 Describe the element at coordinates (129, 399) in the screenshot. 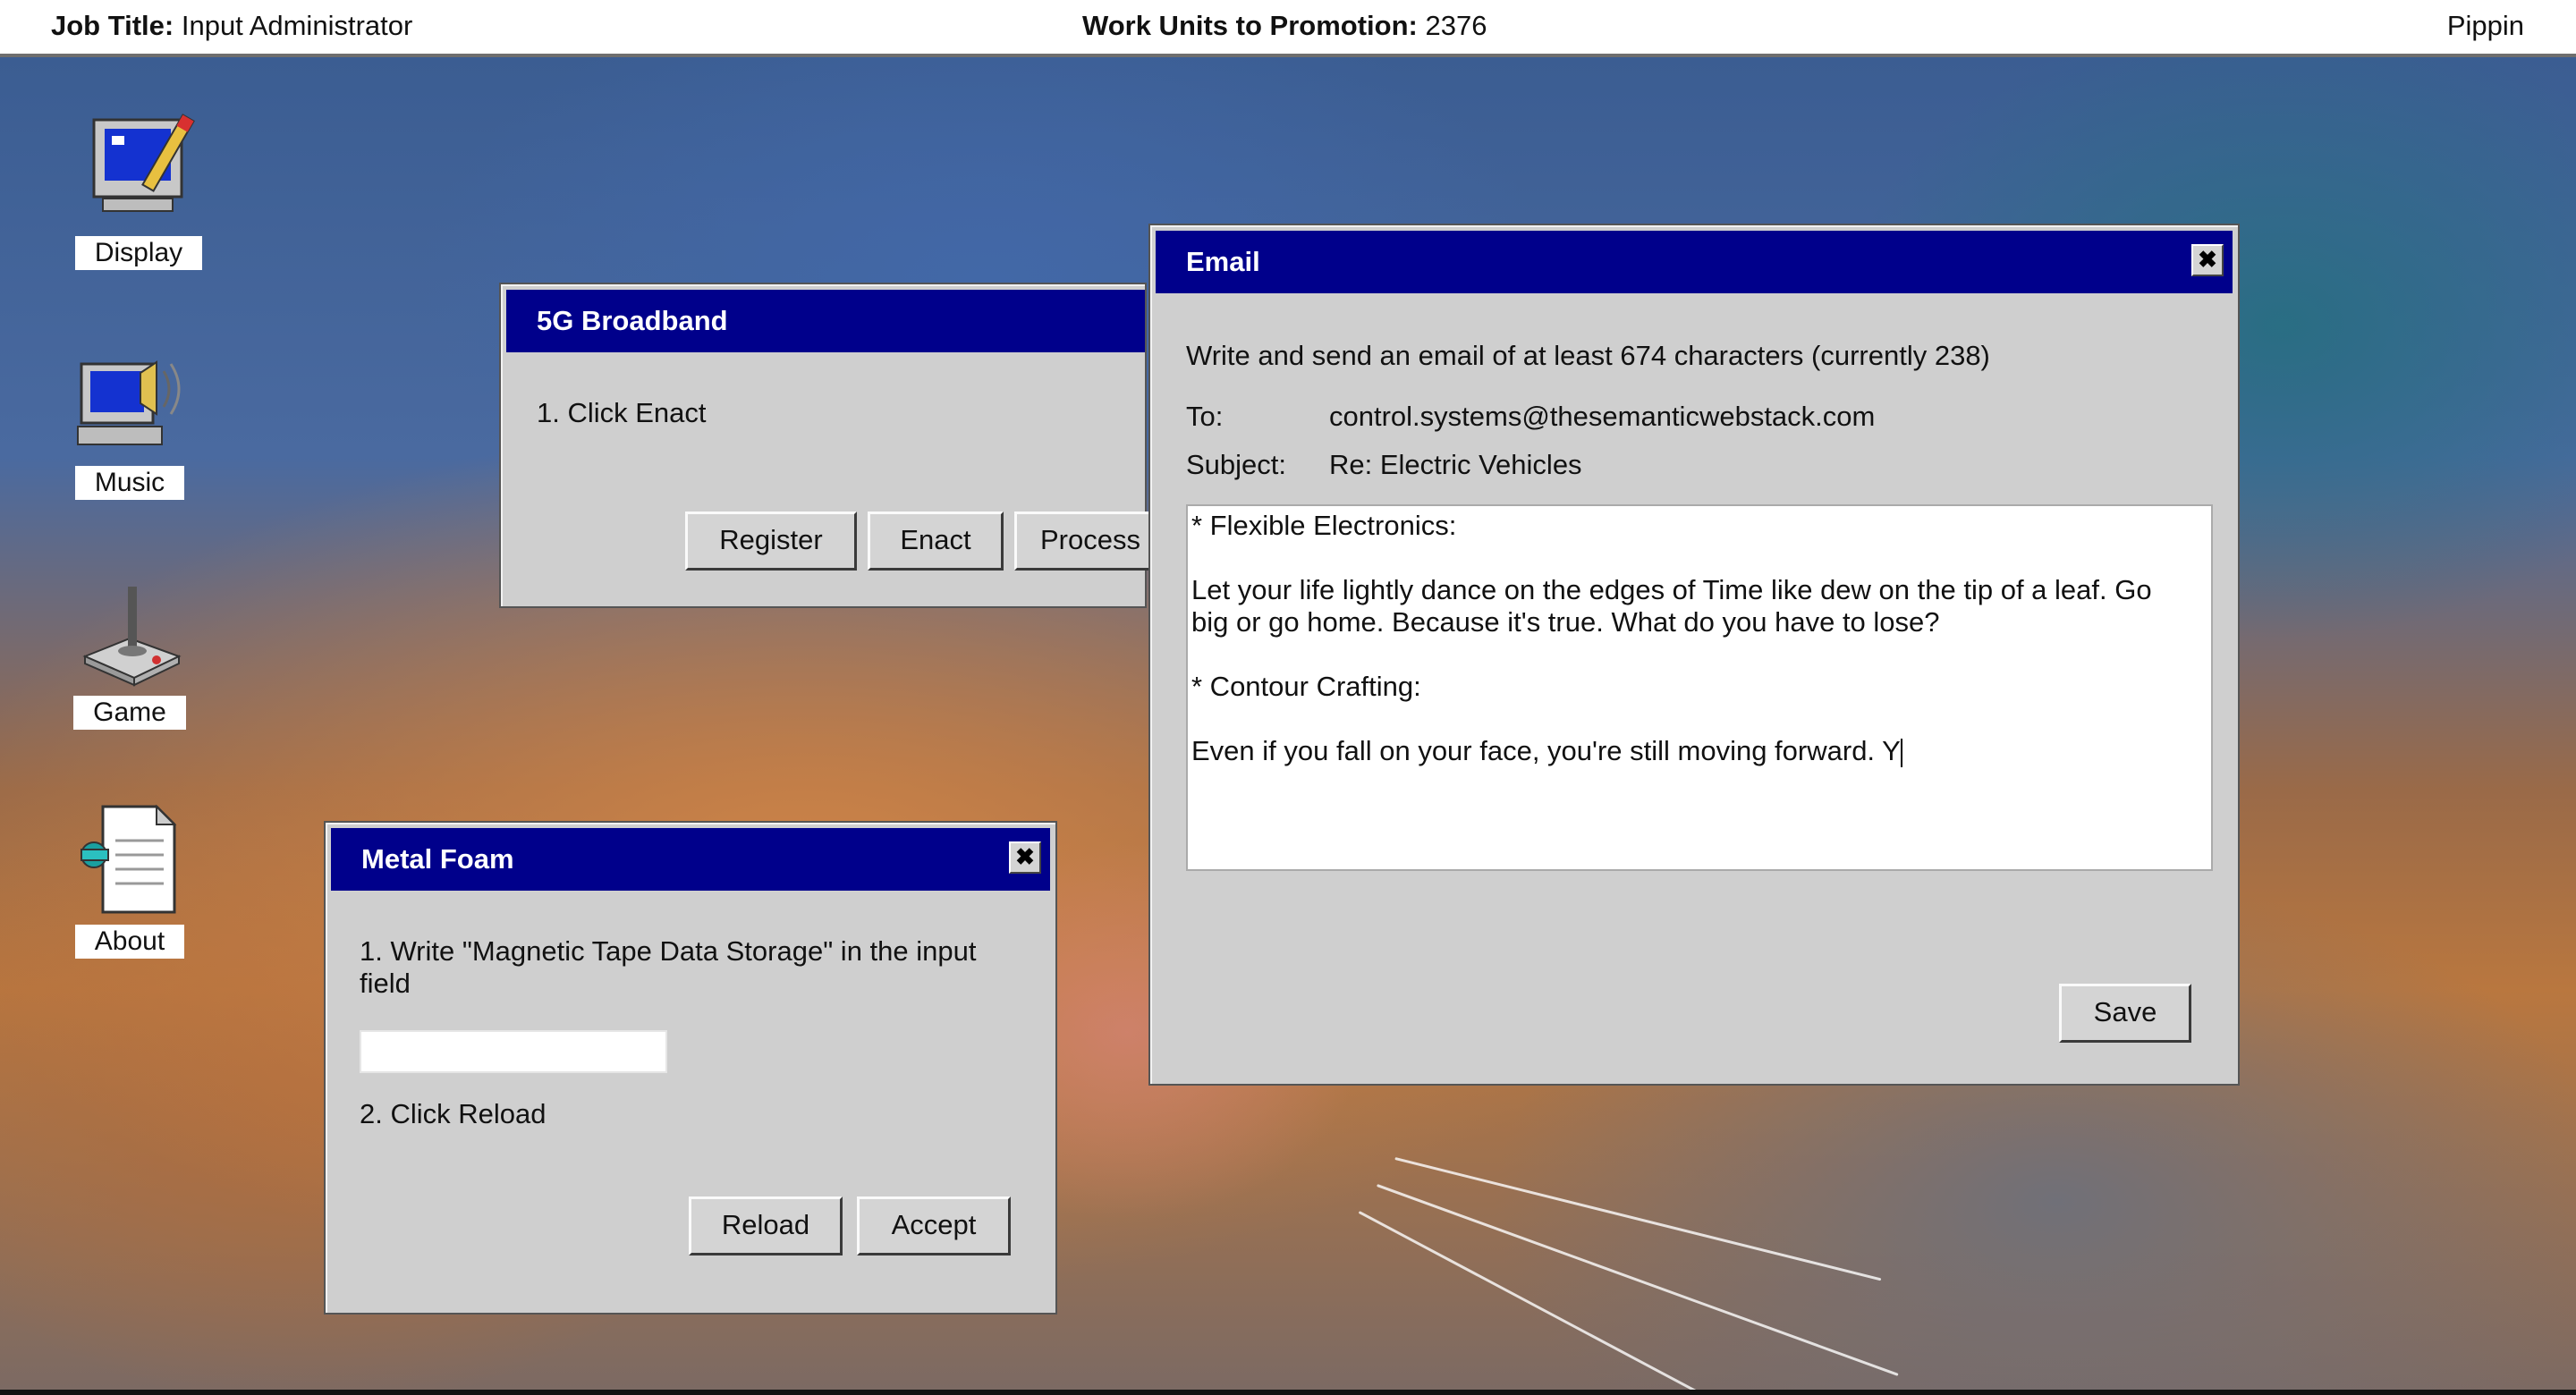

I see `music-icon` at that location.